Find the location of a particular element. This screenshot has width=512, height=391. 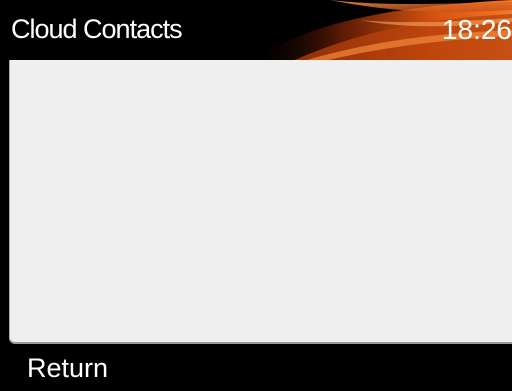

page-title: Cloud Contacts is located at coordinates (97, 29).